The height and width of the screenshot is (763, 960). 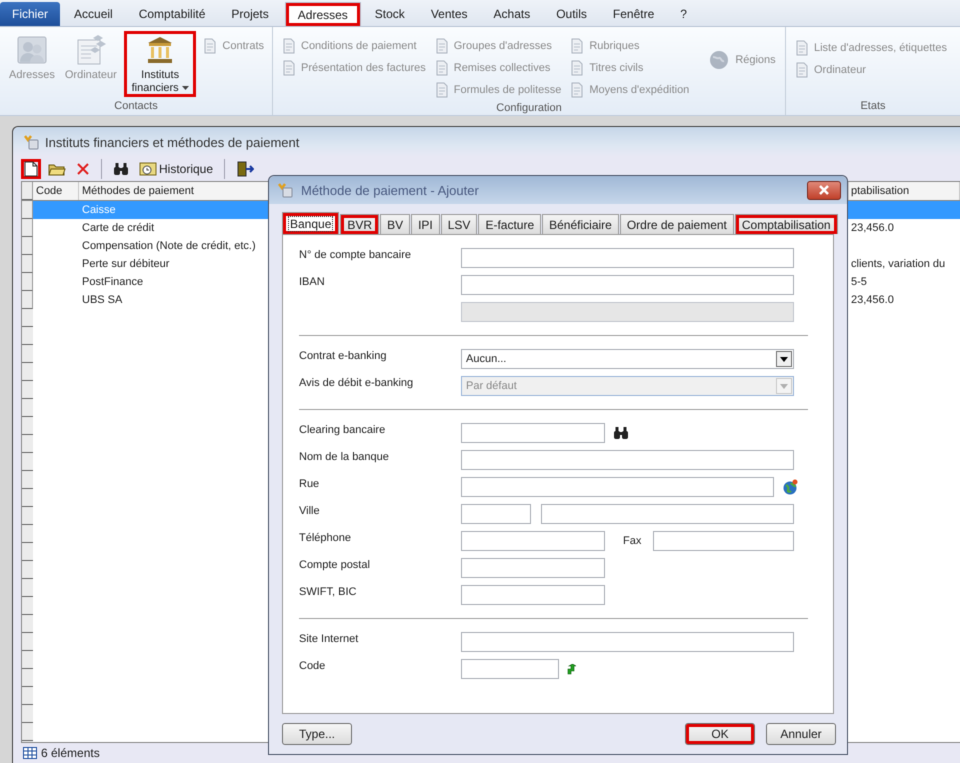 What do you see at coordinates (390, 190) in the screenshot?
I see `dialog-title: Méthode de paiement - Ajouter` at bounding box center [390, 190].